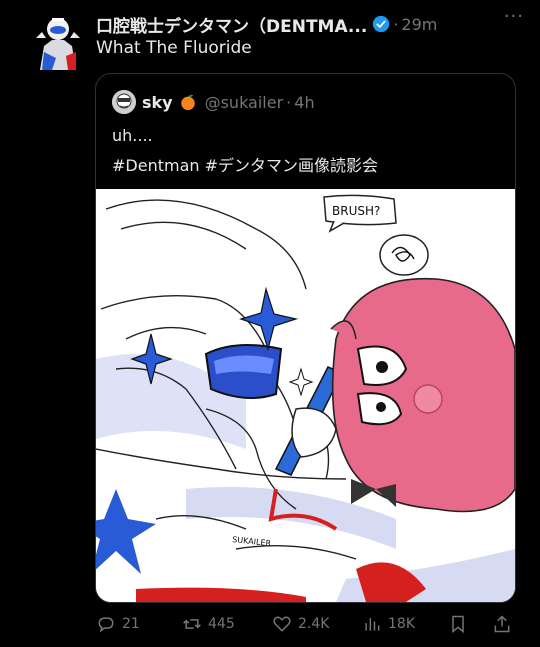 This screenshot has width=540, height=647. What do you see at coordinates (245, 164) in the screenshot?
I see `quoted-text-line-2: #Dentman #デンタマン画像読影会` at bounding box center [245, 164].